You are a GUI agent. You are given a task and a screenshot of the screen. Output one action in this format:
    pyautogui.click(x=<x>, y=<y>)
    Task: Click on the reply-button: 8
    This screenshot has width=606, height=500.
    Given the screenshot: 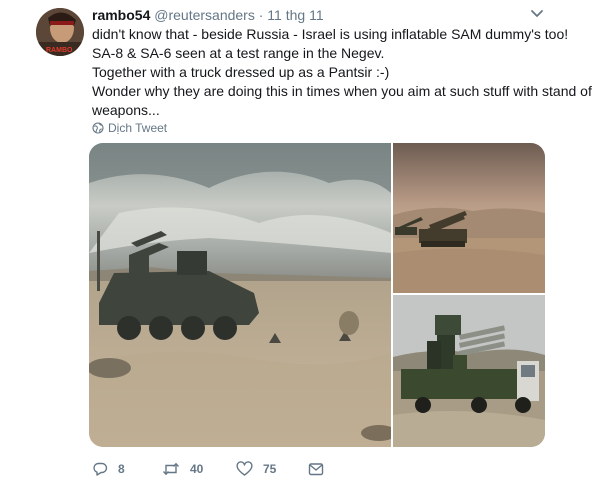 What is the action you would take?
    pyautogui.click(x=108, y=469)
    